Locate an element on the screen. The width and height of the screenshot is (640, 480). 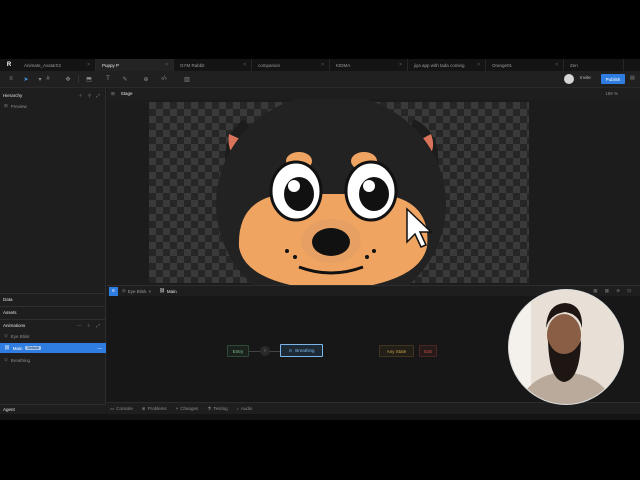
graph-controls-icon: ▦ ▦ ⊕ ⊡ is located at coordinates (613, 291).